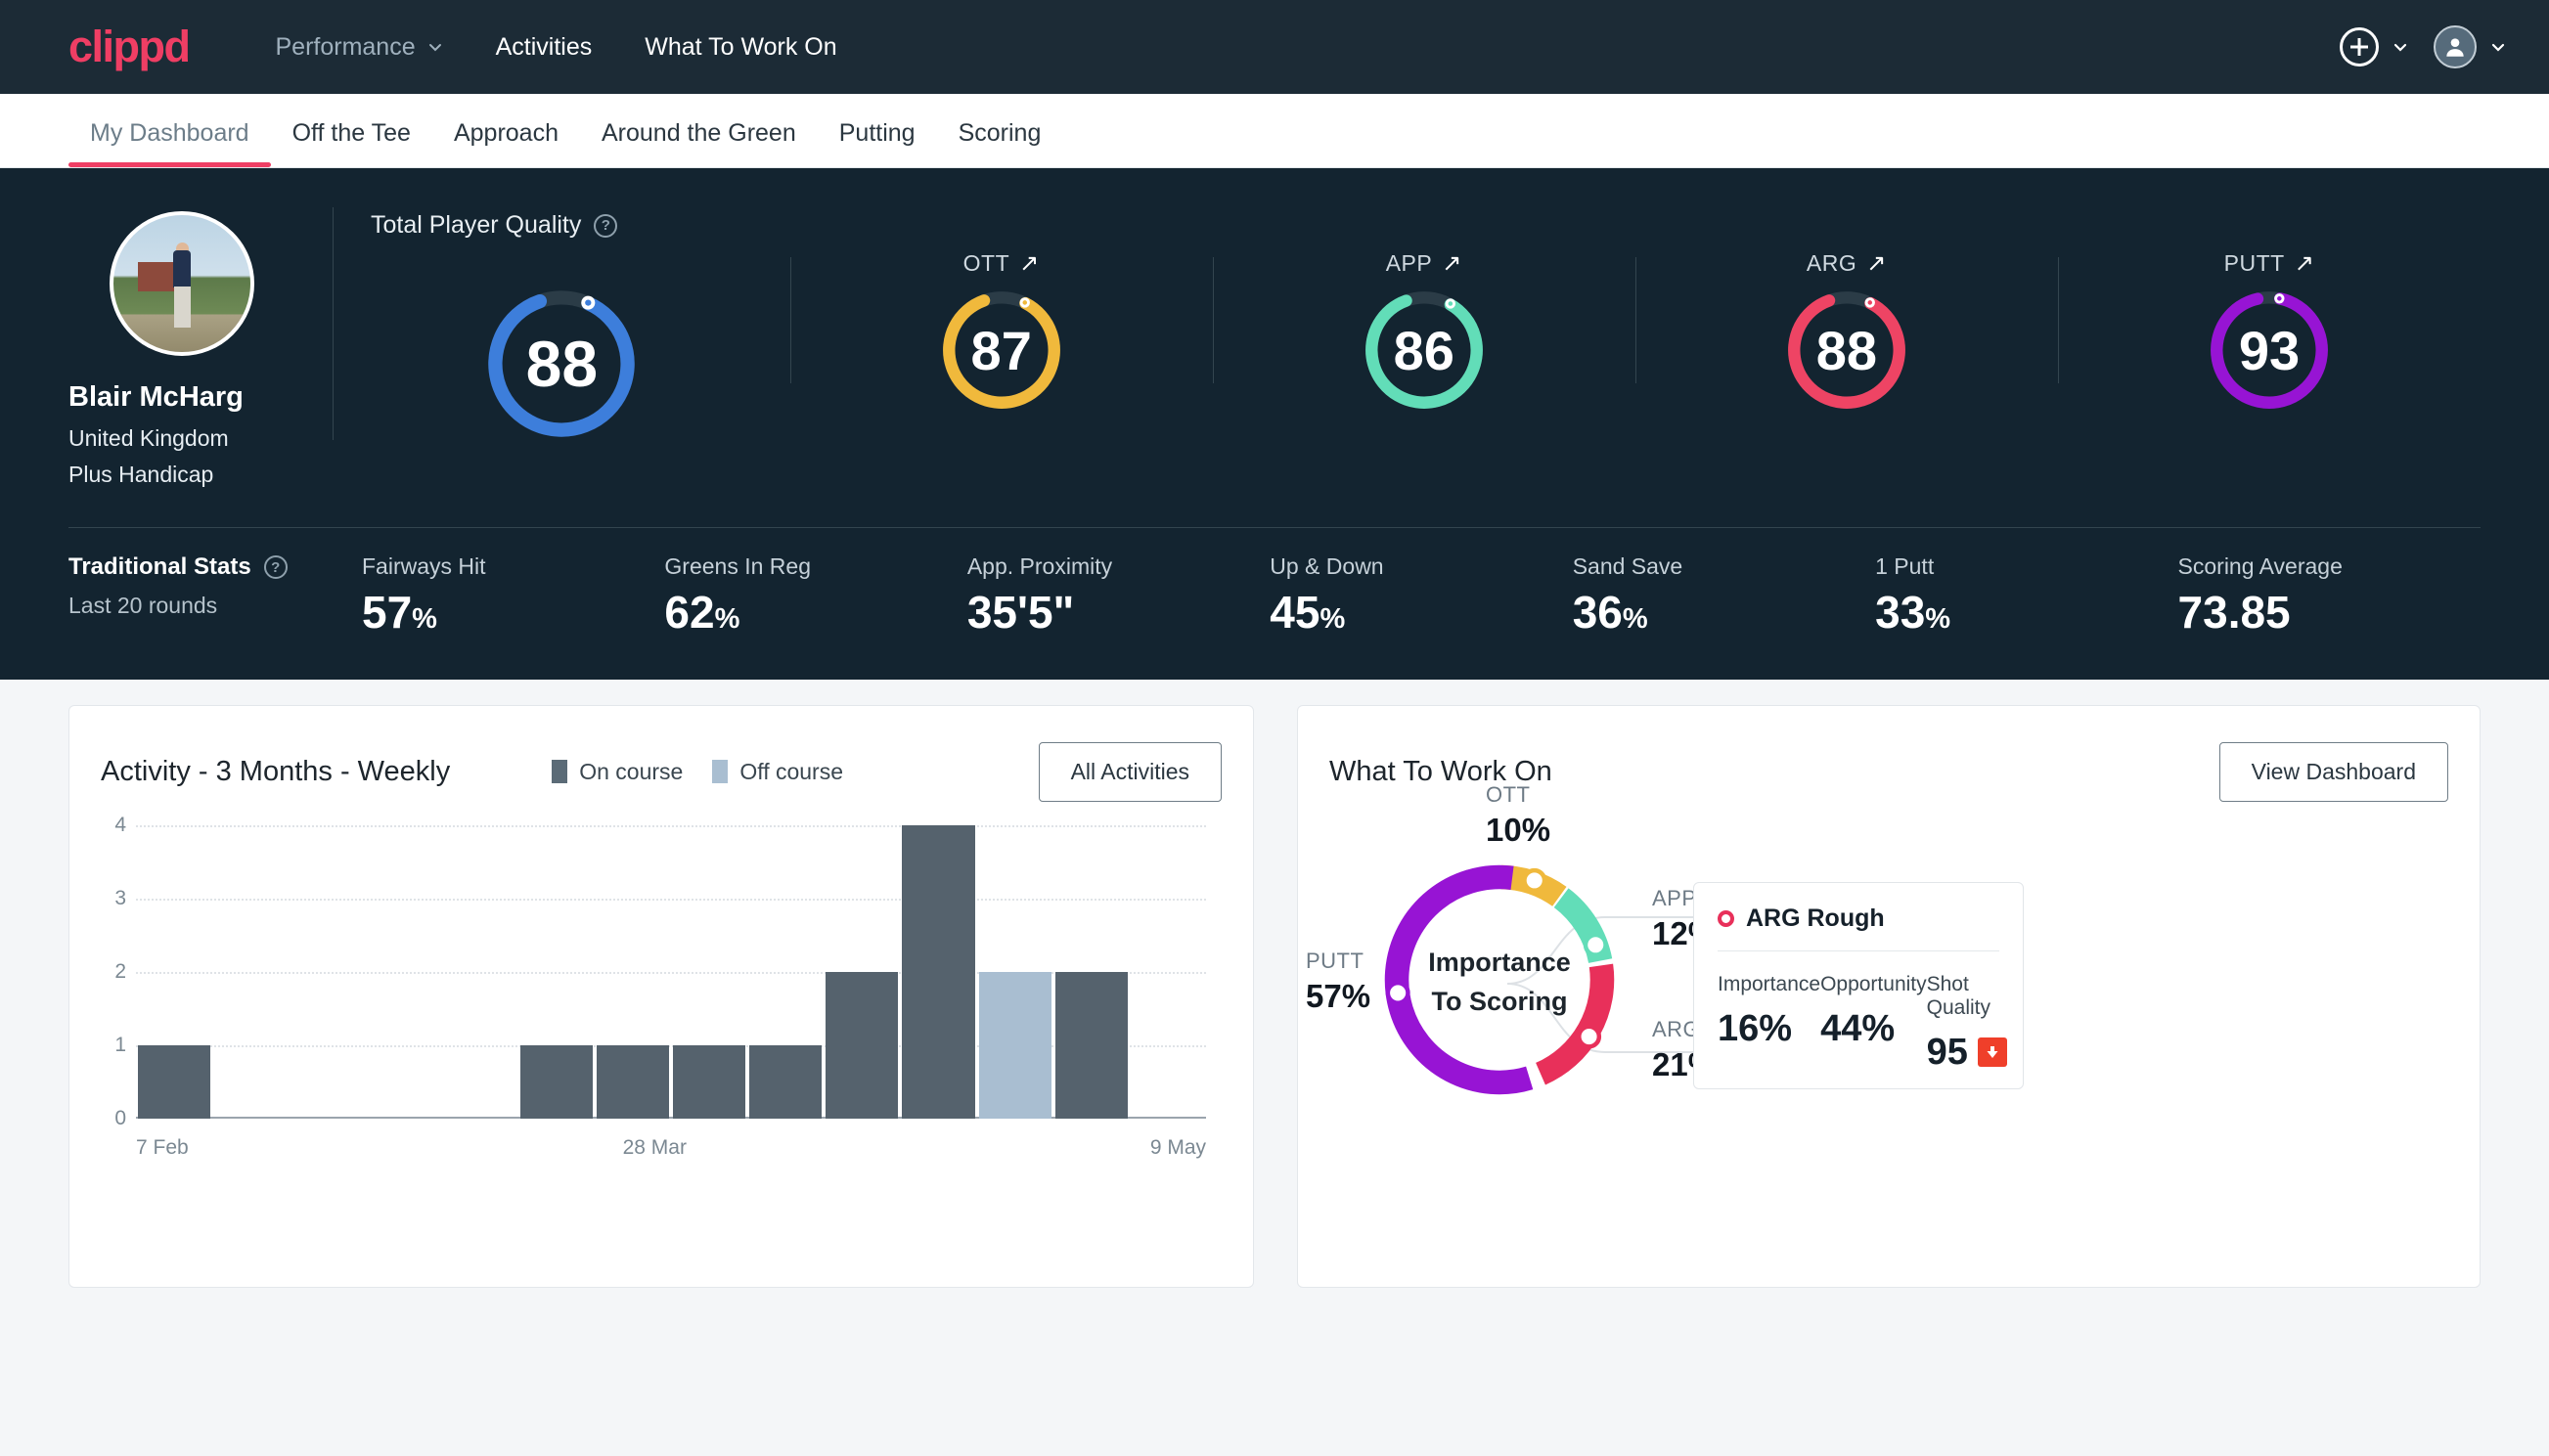  Describe the element at coordinates (986, 263) in the screenshot. I see `ring-label-text: OTT` at that location.